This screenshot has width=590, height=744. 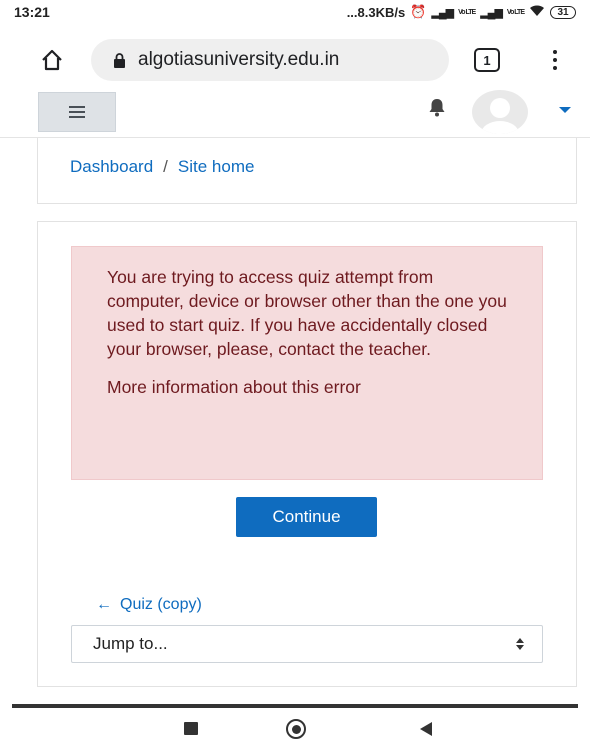 What do you see at coordinates (376, 12) in the screenshot?
I see `network-speed: ...8.3KB/s` at bounding box center [376, 12].